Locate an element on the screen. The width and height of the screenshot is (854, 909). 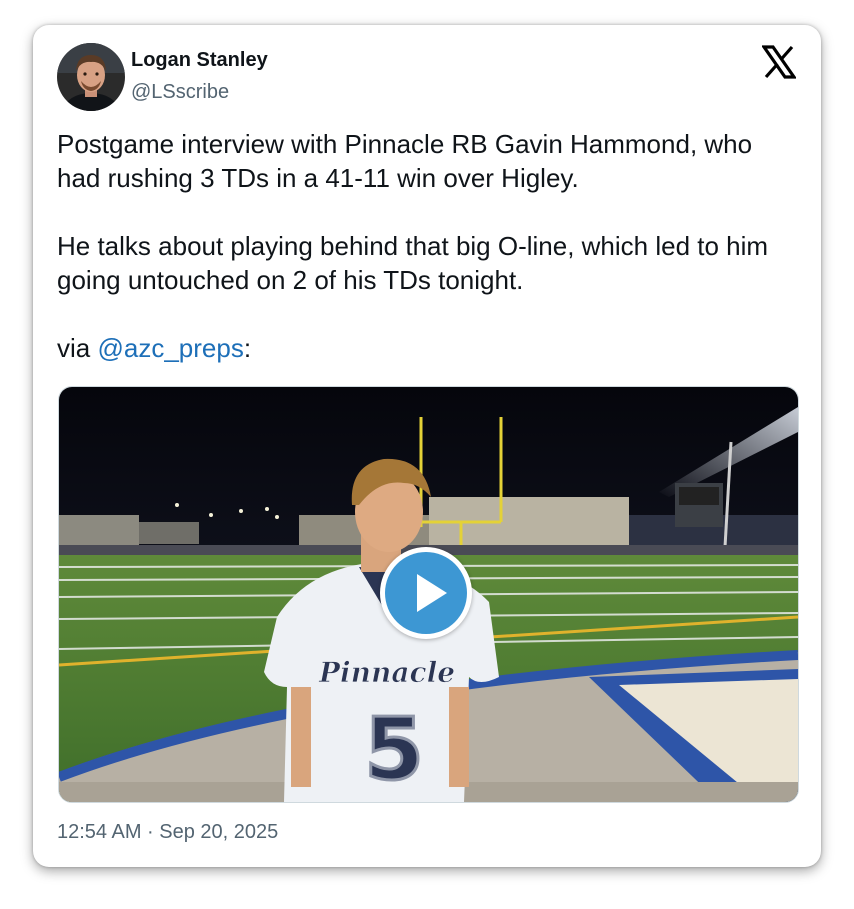
author-name: Logan Stanley is located at coordinates (199, 60).